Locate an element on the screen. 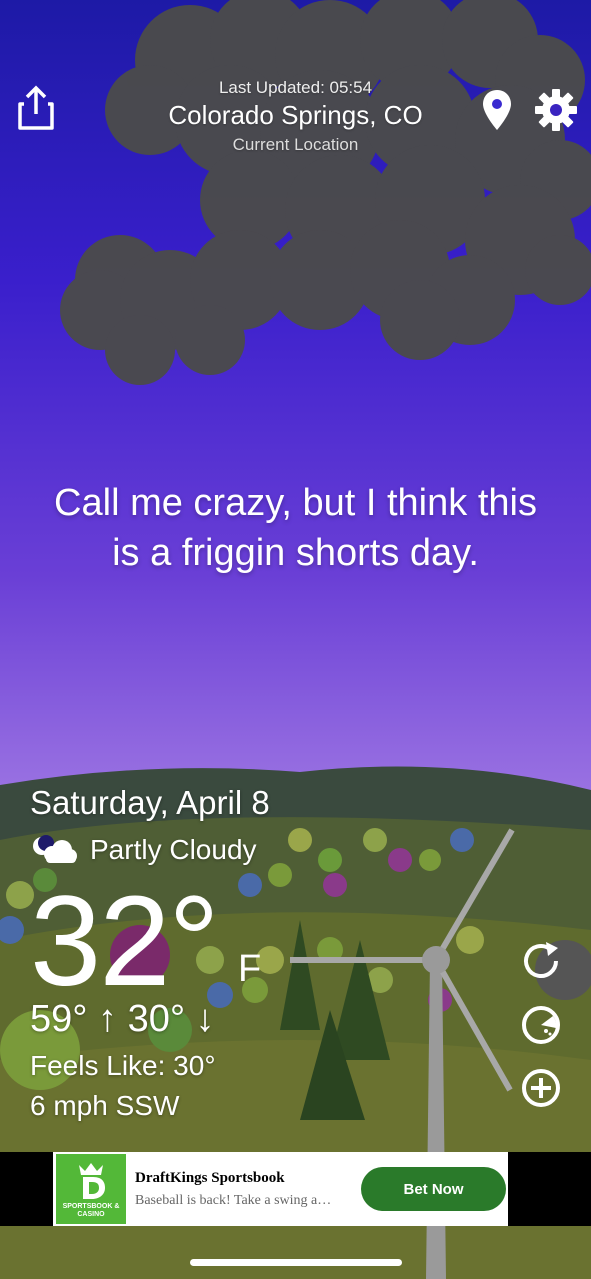 Image resolution: width=591 pixels, height=1279 pixels. add-icon is located at coordinates (541, 1088).